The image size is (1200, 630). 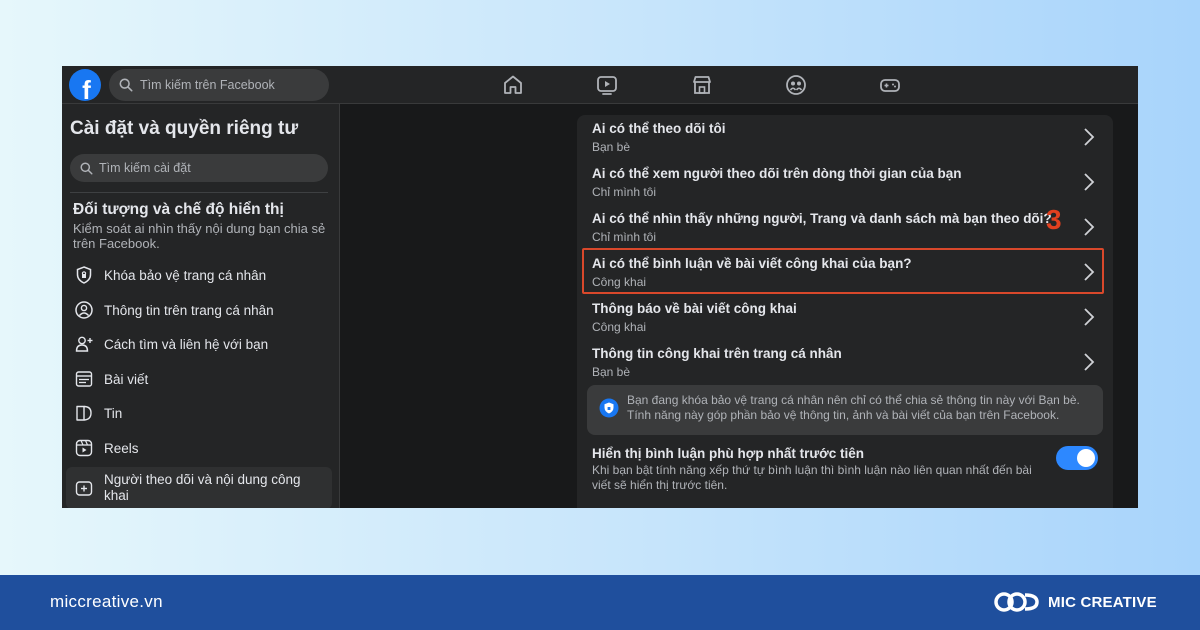 What do you see at coordinates (199, 168) in the screenshot?
I see `settings-search-input: Tìm kiếm cài đặt` at bounding box center [199, 168].